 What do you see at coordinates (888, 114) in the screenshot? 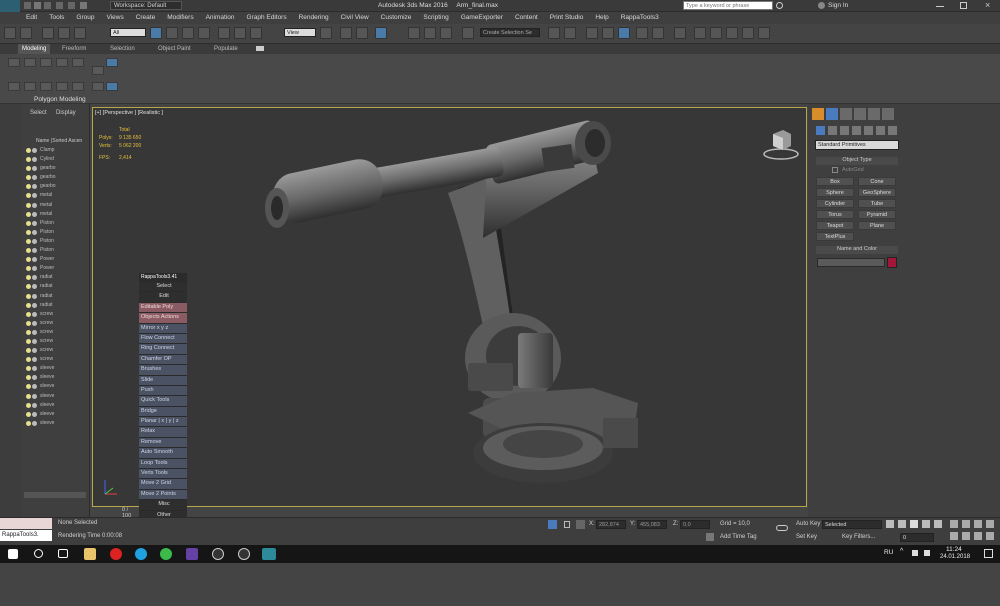
I see `utilities-tab-icon` at bounding box center [888, 114].